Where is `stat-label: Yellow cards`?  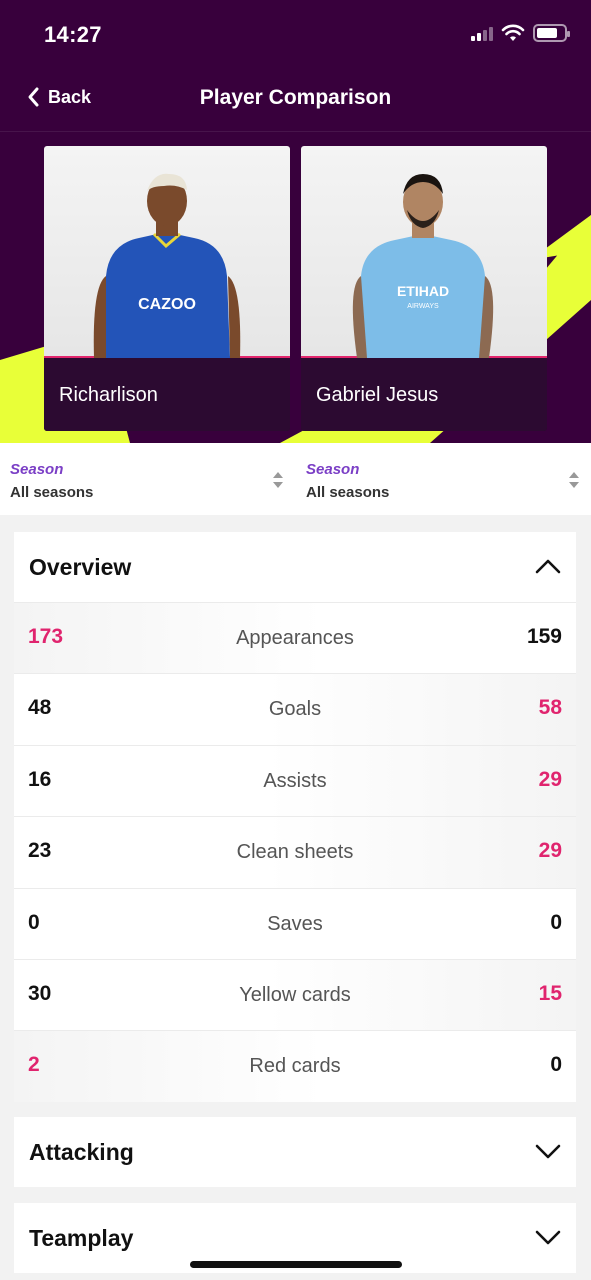
stat-label: Yellow cards is located at coordinates (295, 994).